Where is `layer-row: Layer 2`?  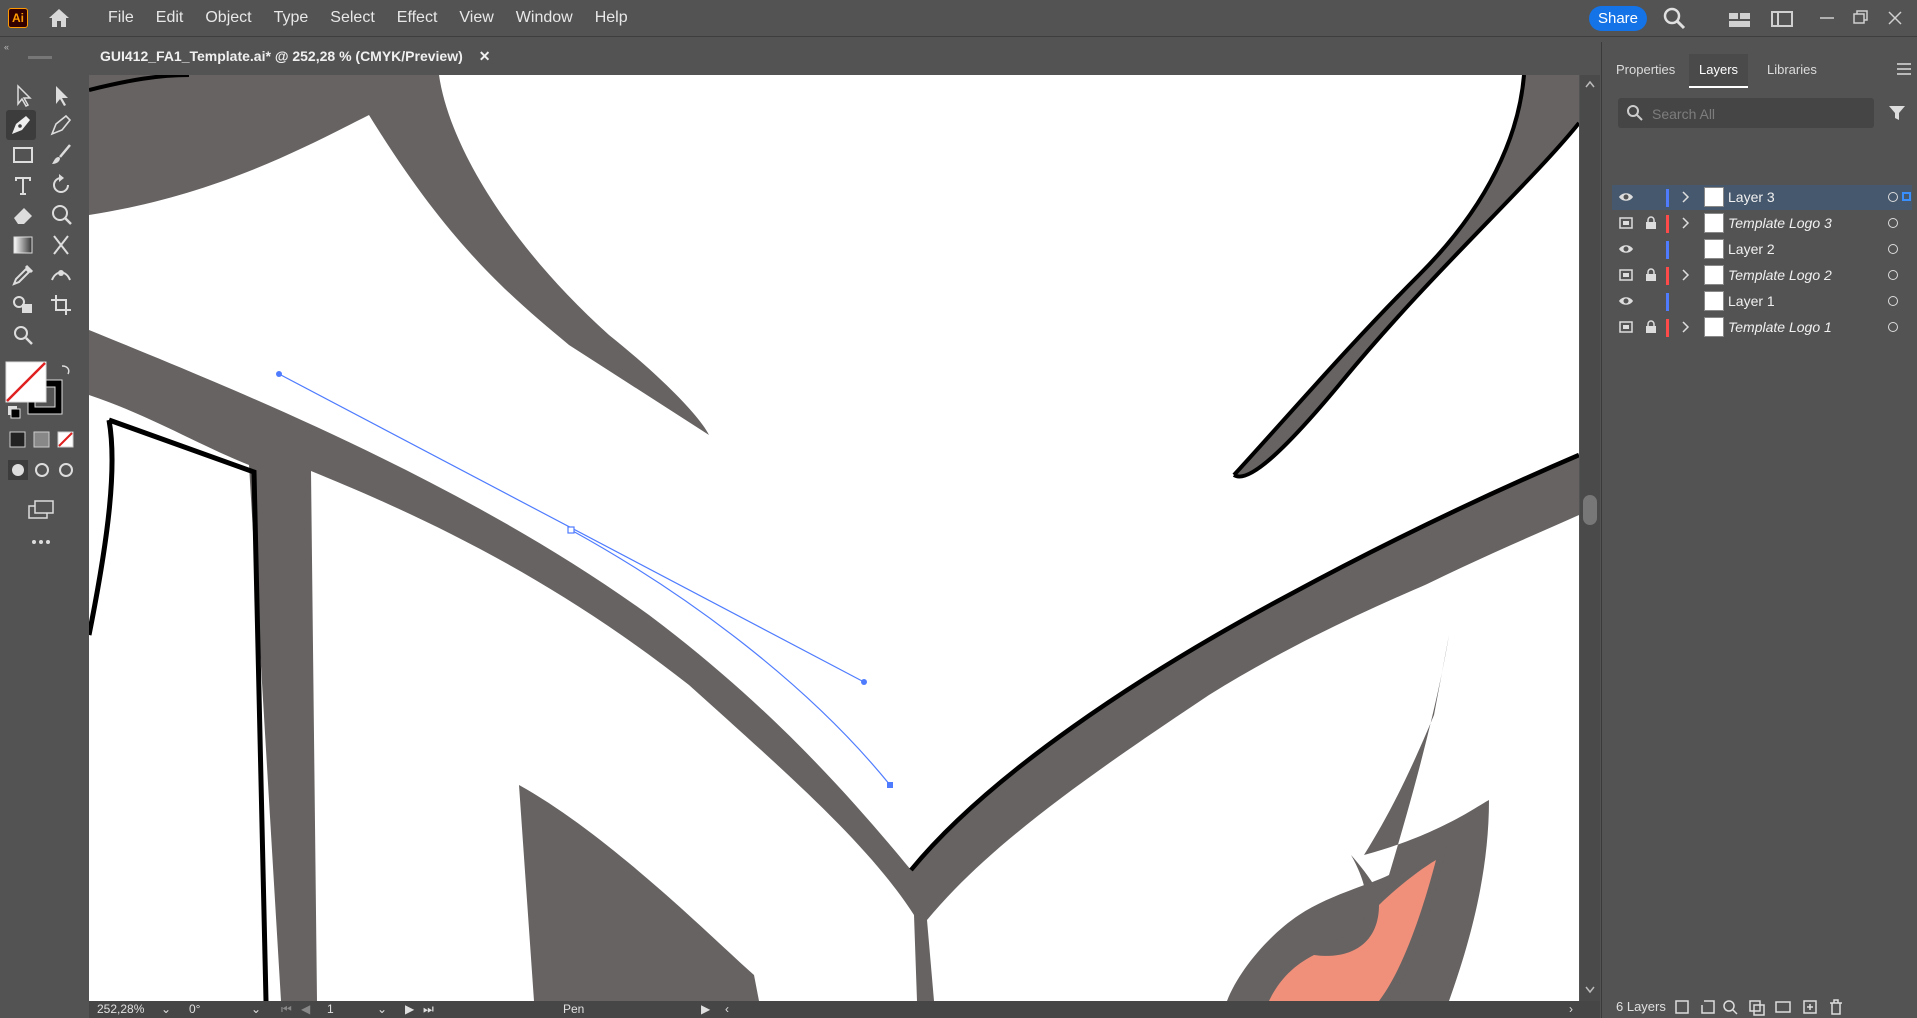 layer-row: Layer 2 is located at coordinates (1762, 249).